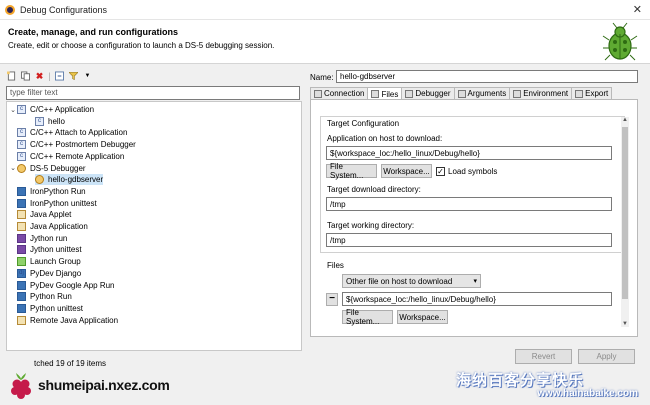 The width and height of the screenshot is (650, 405). Describe the element at coordinates (51, 215) in the screenshot. I see `tree-item-label: Java Applet` at that location.